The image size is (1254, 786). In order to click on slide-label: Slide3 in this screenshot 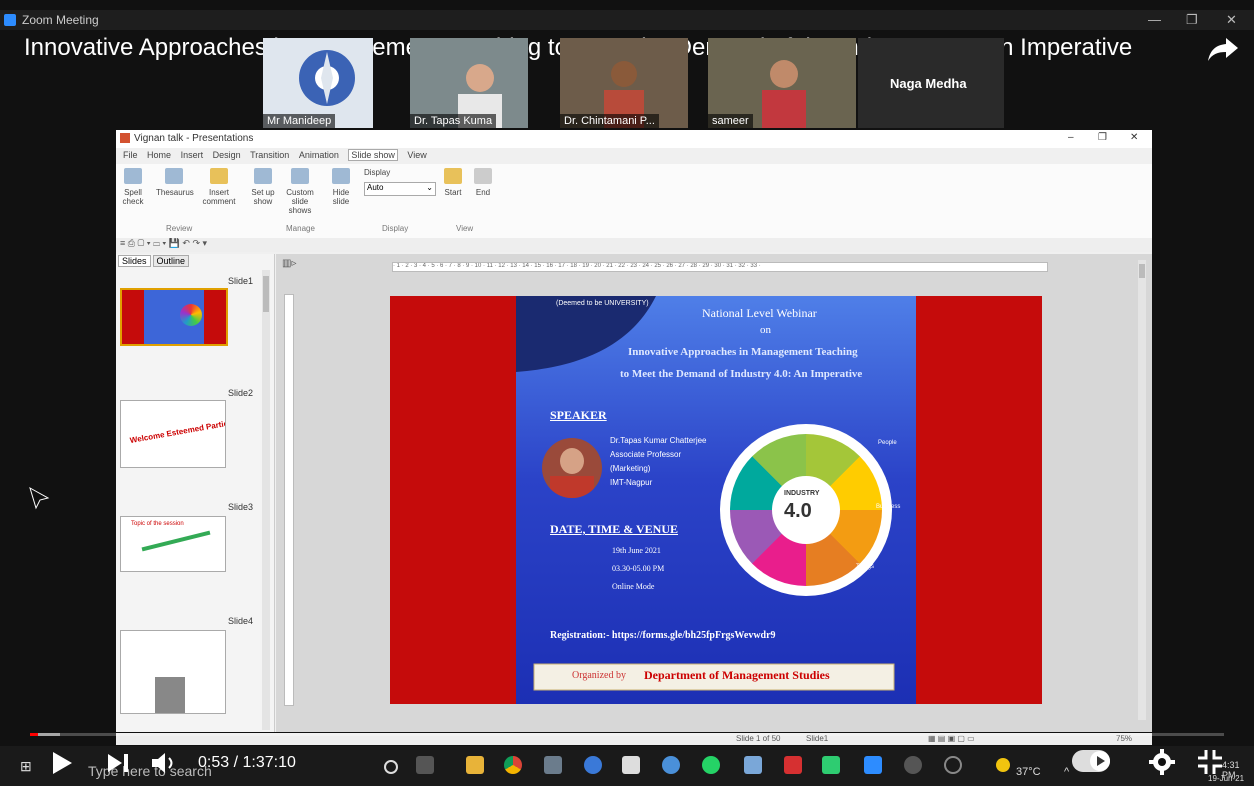, I will do `click(241, 507)`.